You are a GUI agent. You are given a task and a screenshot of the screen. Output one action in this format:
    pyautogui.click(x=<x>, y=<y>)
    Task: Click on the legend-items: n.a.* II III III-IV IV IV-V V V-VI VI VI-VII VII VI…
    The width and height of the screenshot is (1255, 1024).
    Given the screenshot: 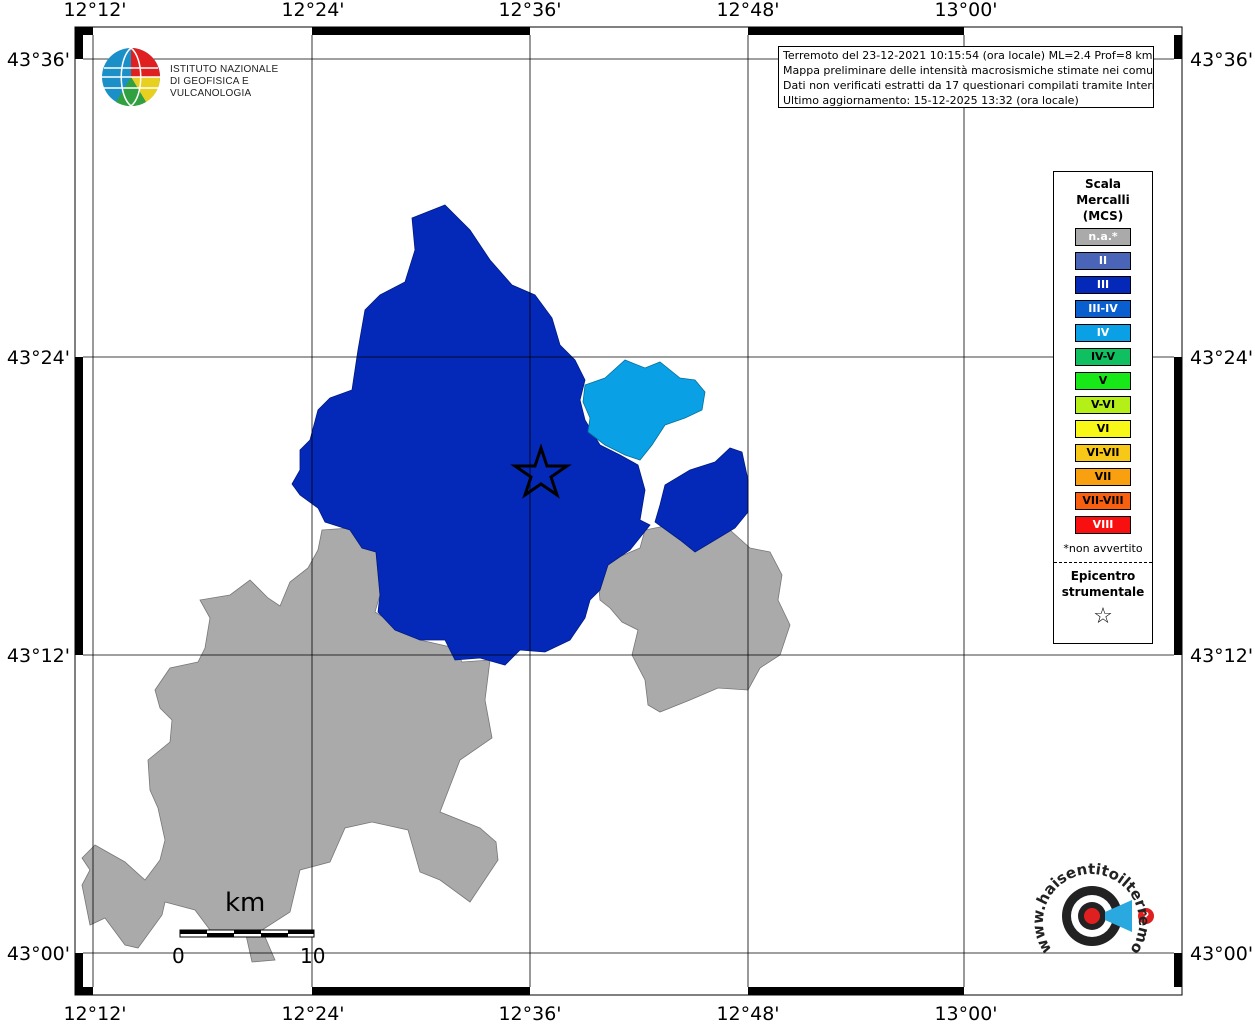 What is the action you would take?
    pyautogui.click(x=1103, y=381)
    